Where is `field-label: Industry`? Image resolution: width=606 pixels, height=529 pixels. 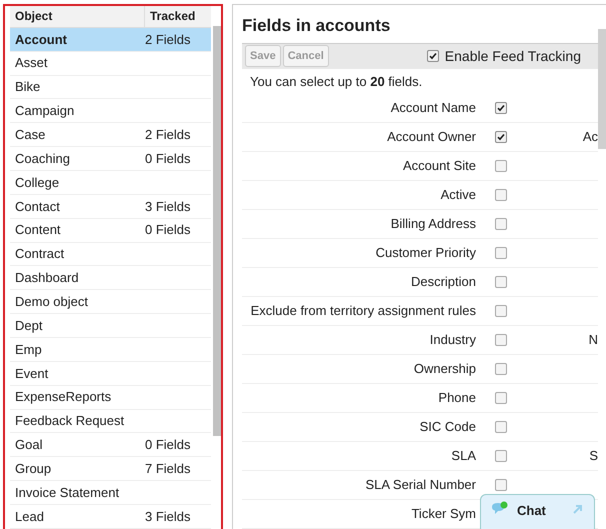
field-label: Industry is located at coordinates (452, 340).